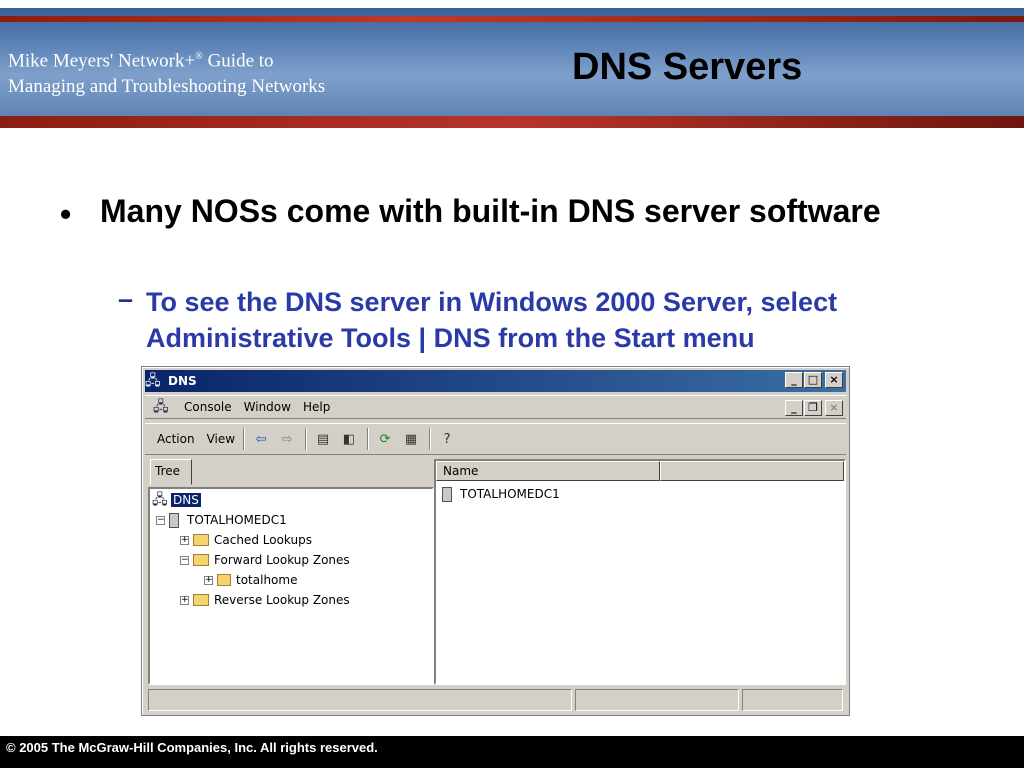 The width and height of the screenshot is (1024, 768). Describe the element at coordinates (495, 439) in the screenshot. I see `toolbar: Action View ⇦ ⇨ ▤ ◧ ⟳ ▦ ?` at that location.